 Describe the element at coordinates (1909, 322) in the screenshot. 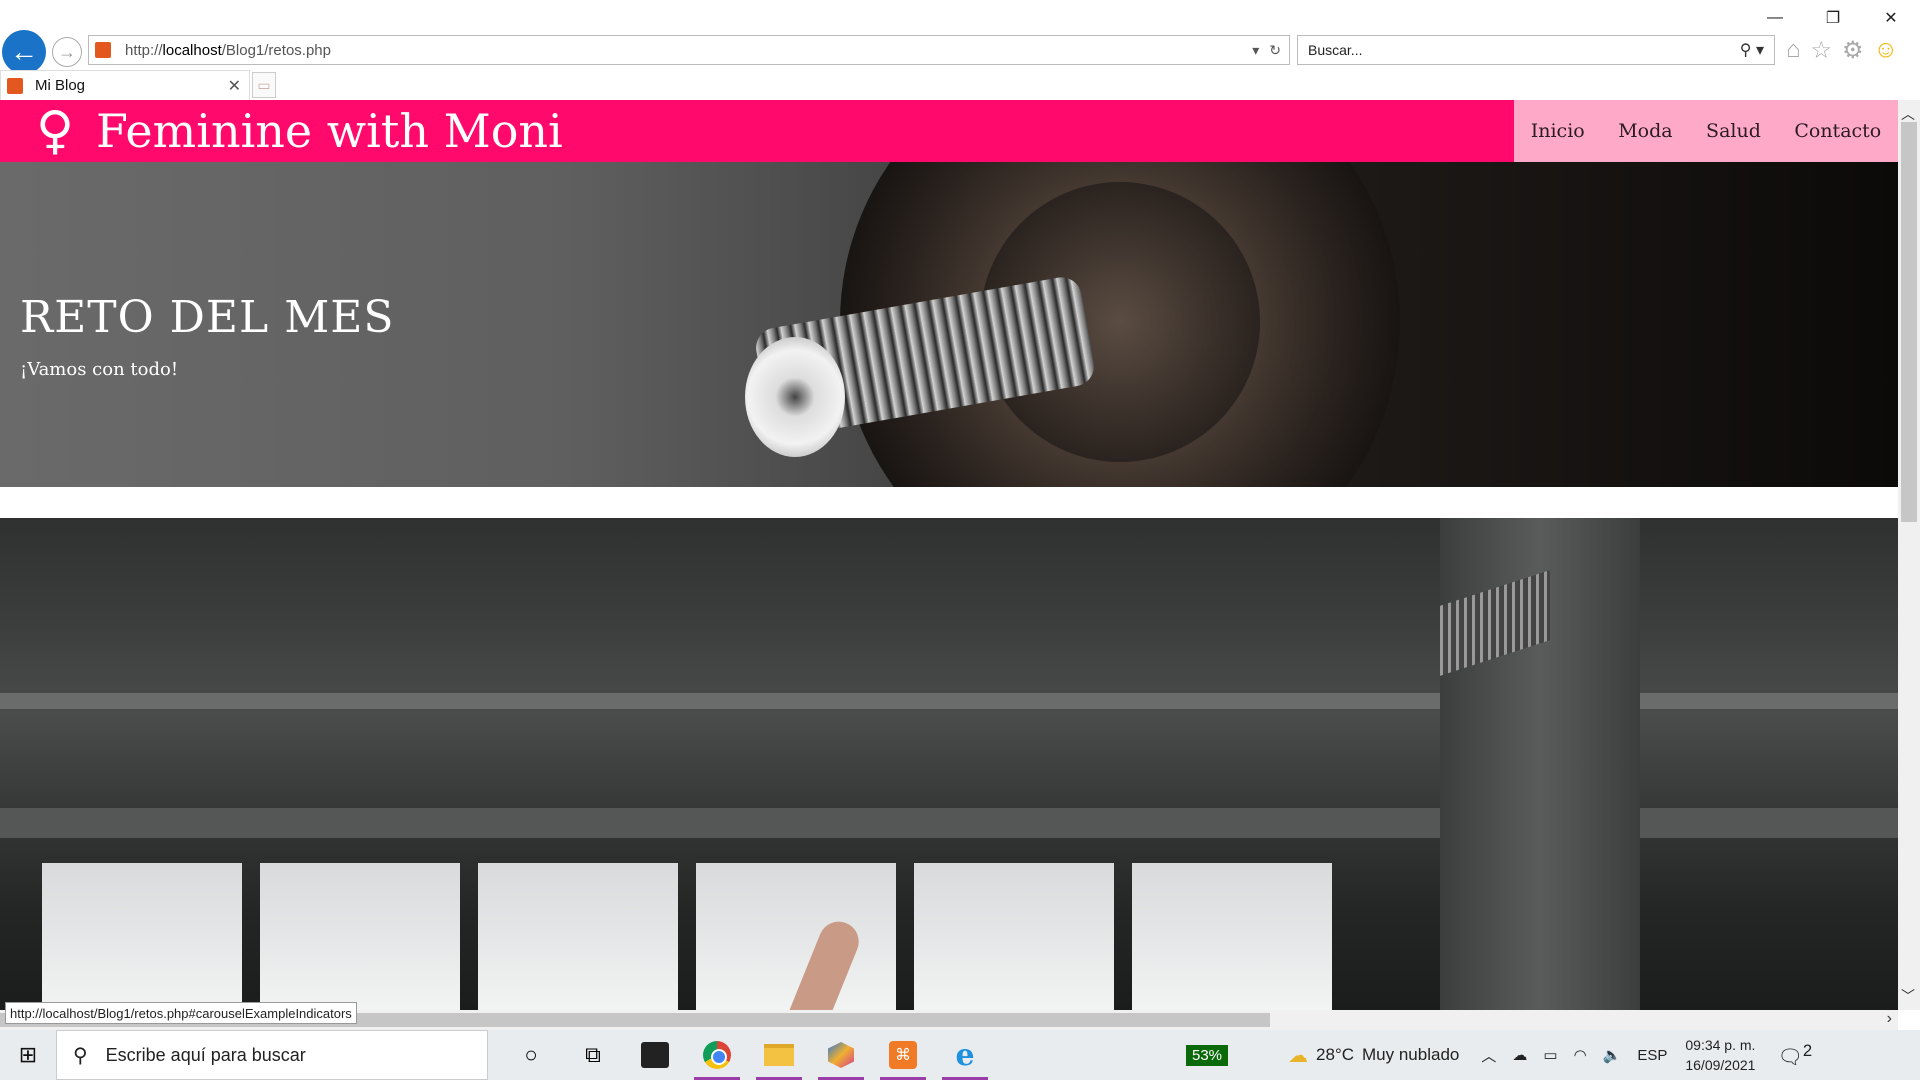

I see `vertical-scroll-thumb` at that location.